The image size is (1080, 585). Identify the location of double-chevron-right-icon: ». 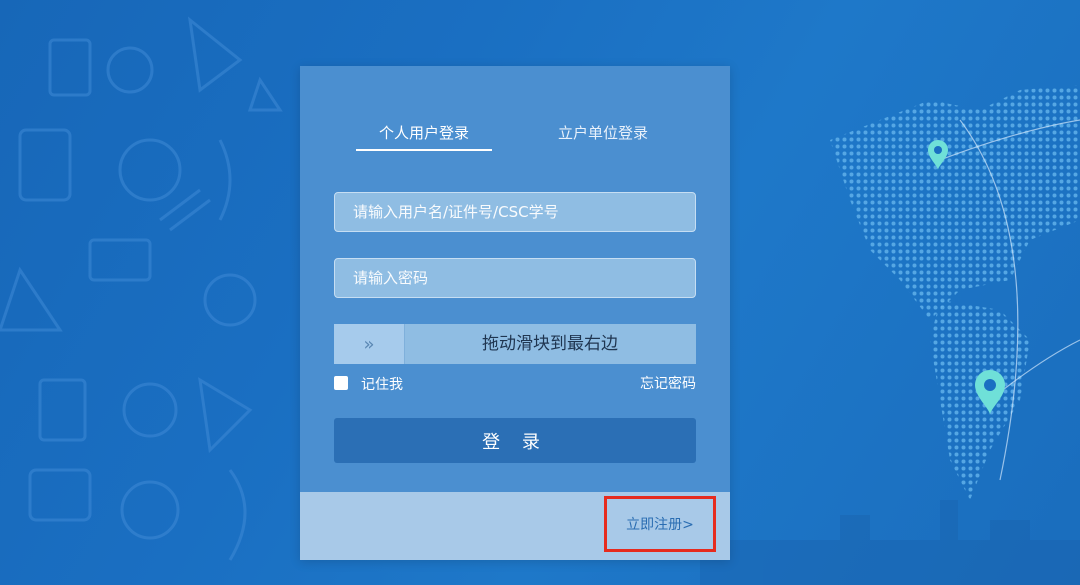
(369, 344).